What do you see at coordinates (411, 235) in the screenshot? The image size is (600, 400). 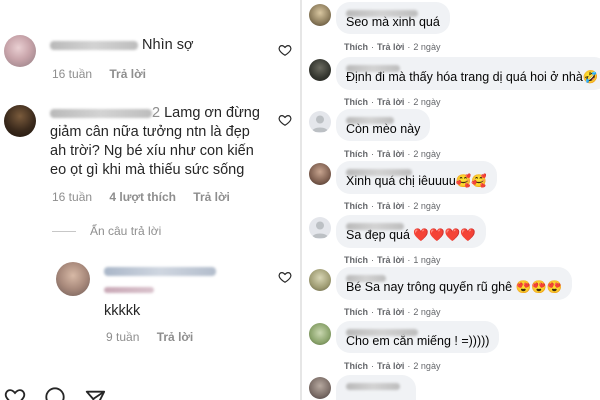 I see `comment-text: Sa đẹp quá ❤️❤️❤️❤️` at bounding box center [411, 235].